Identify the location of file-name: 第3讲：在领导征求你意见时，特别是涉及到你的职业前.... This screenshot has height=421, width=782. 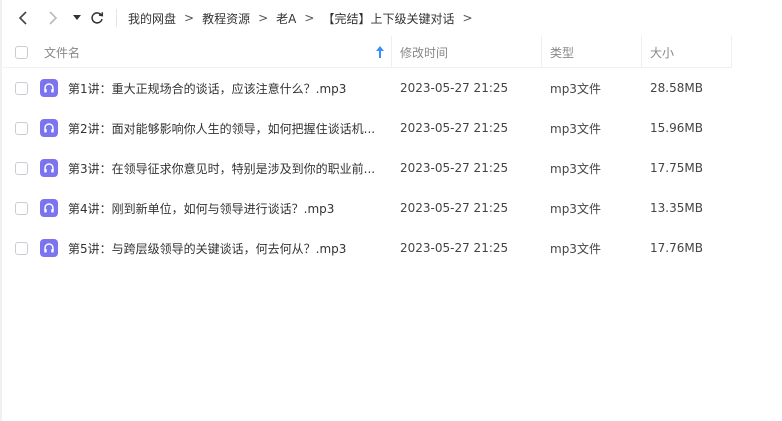
(223, 168).